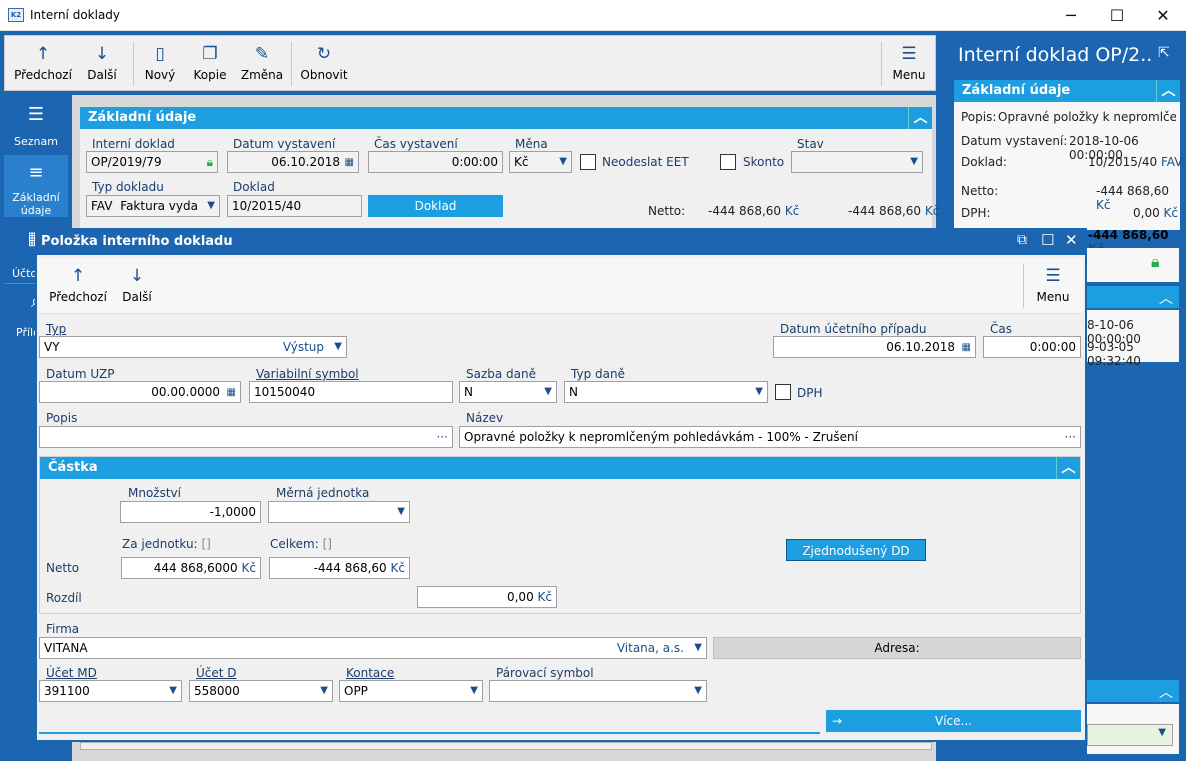  What do you see at coordinates (140, 392) in the screenshot?
I see `datum-uzp-field: 00.00.0000 ▦` at bounding box center [140, 392].